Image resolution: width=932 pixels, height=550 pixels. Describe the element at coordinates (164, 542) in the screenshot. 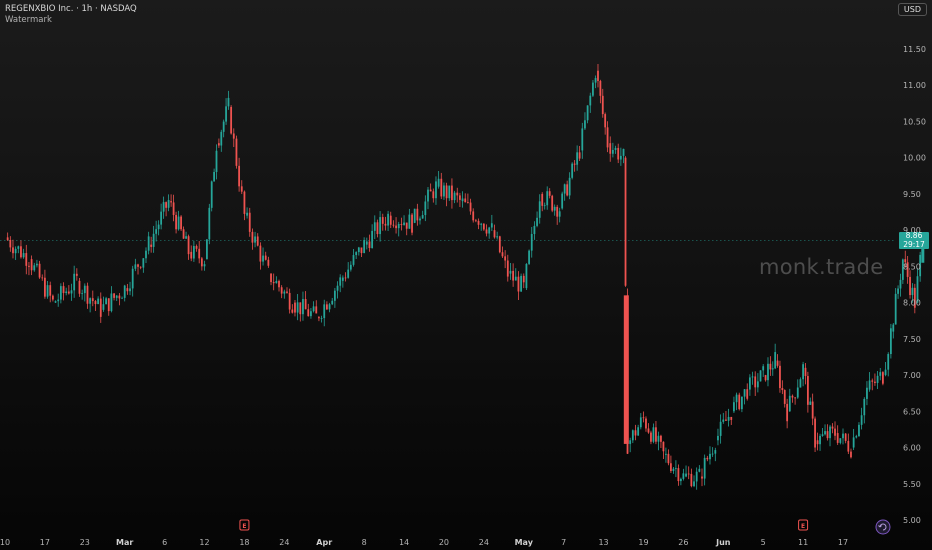

I see `x-tick-label: 6` at that location.